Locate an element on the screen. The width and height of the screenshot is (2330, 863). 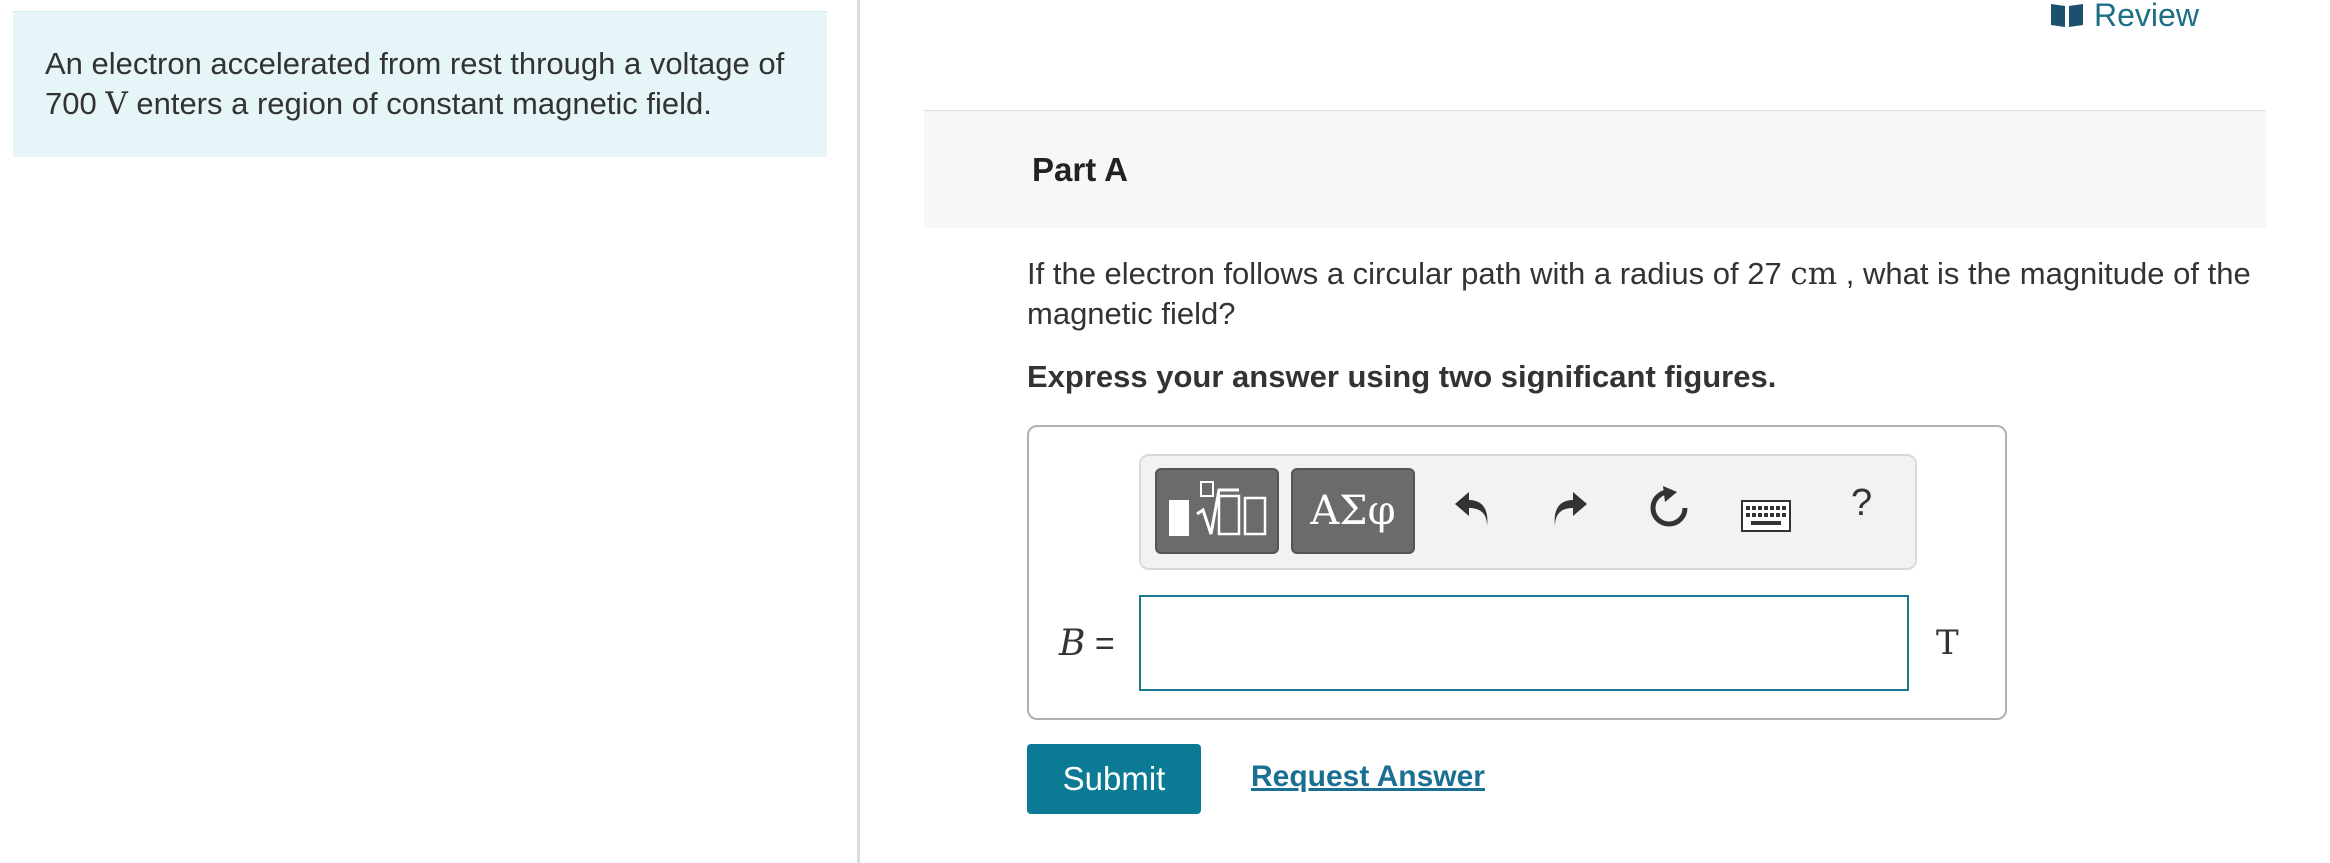
symbols-button: ΑΣφ is located at coordinates (1353, 511).